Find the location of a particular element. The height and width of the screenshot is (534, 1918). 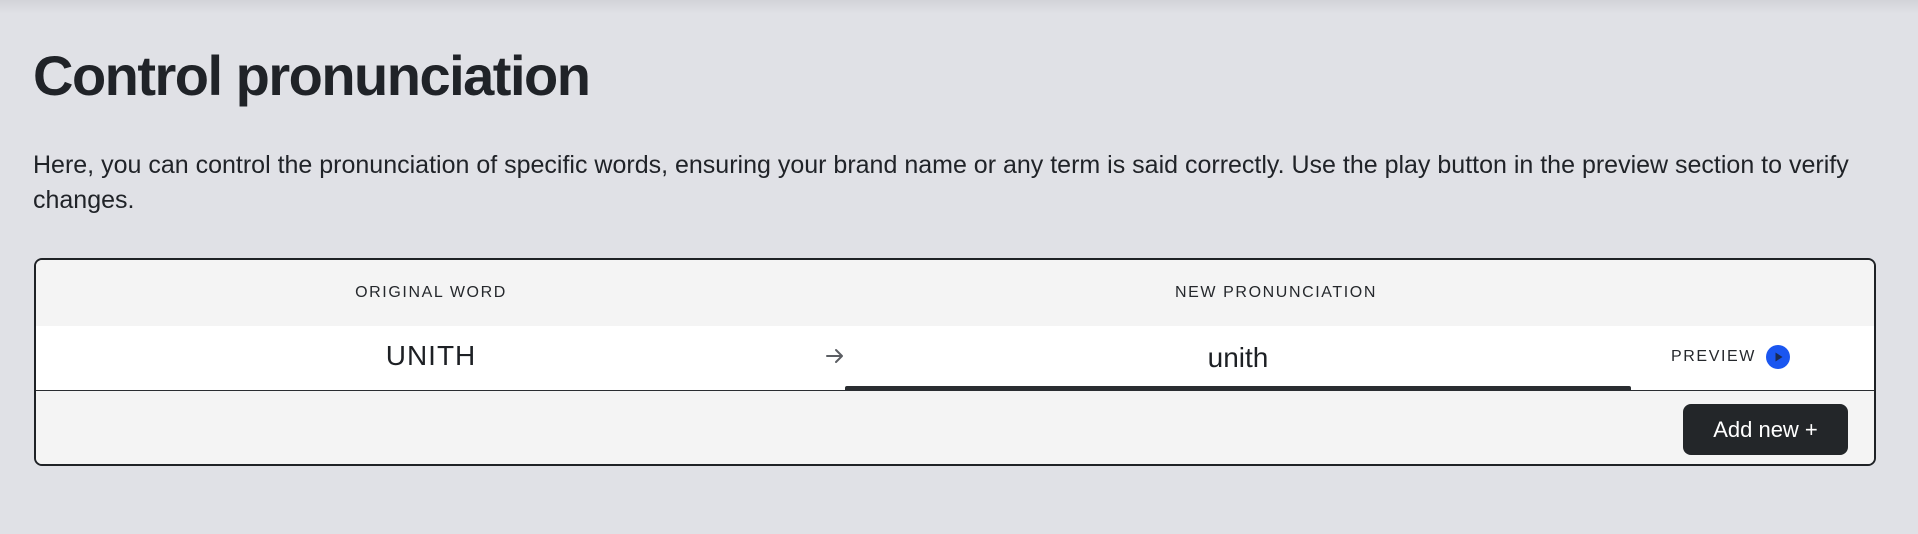

new-pronunciation-input is located at coordinates (1238, 357).